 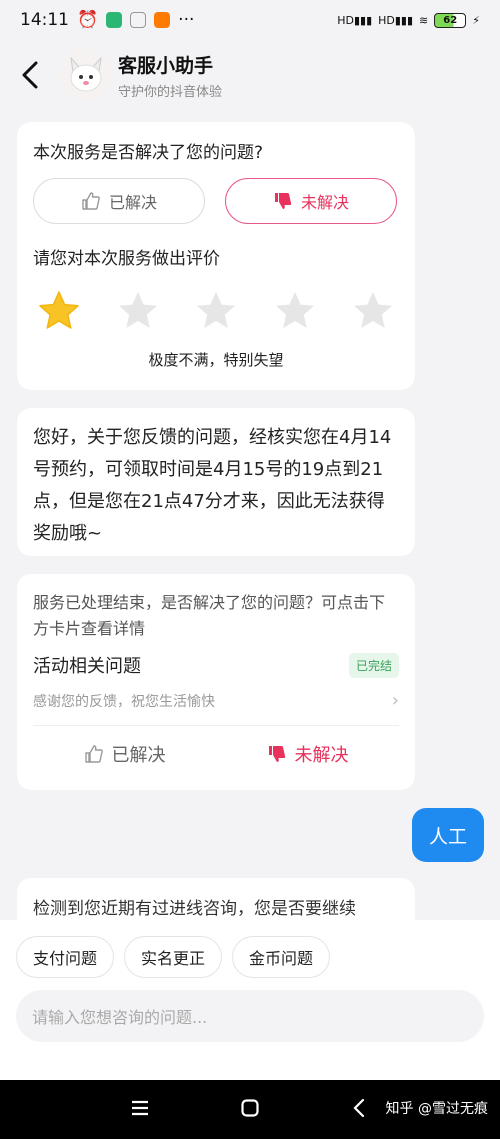 I want to click on back-button, so click(x=30, y=75).